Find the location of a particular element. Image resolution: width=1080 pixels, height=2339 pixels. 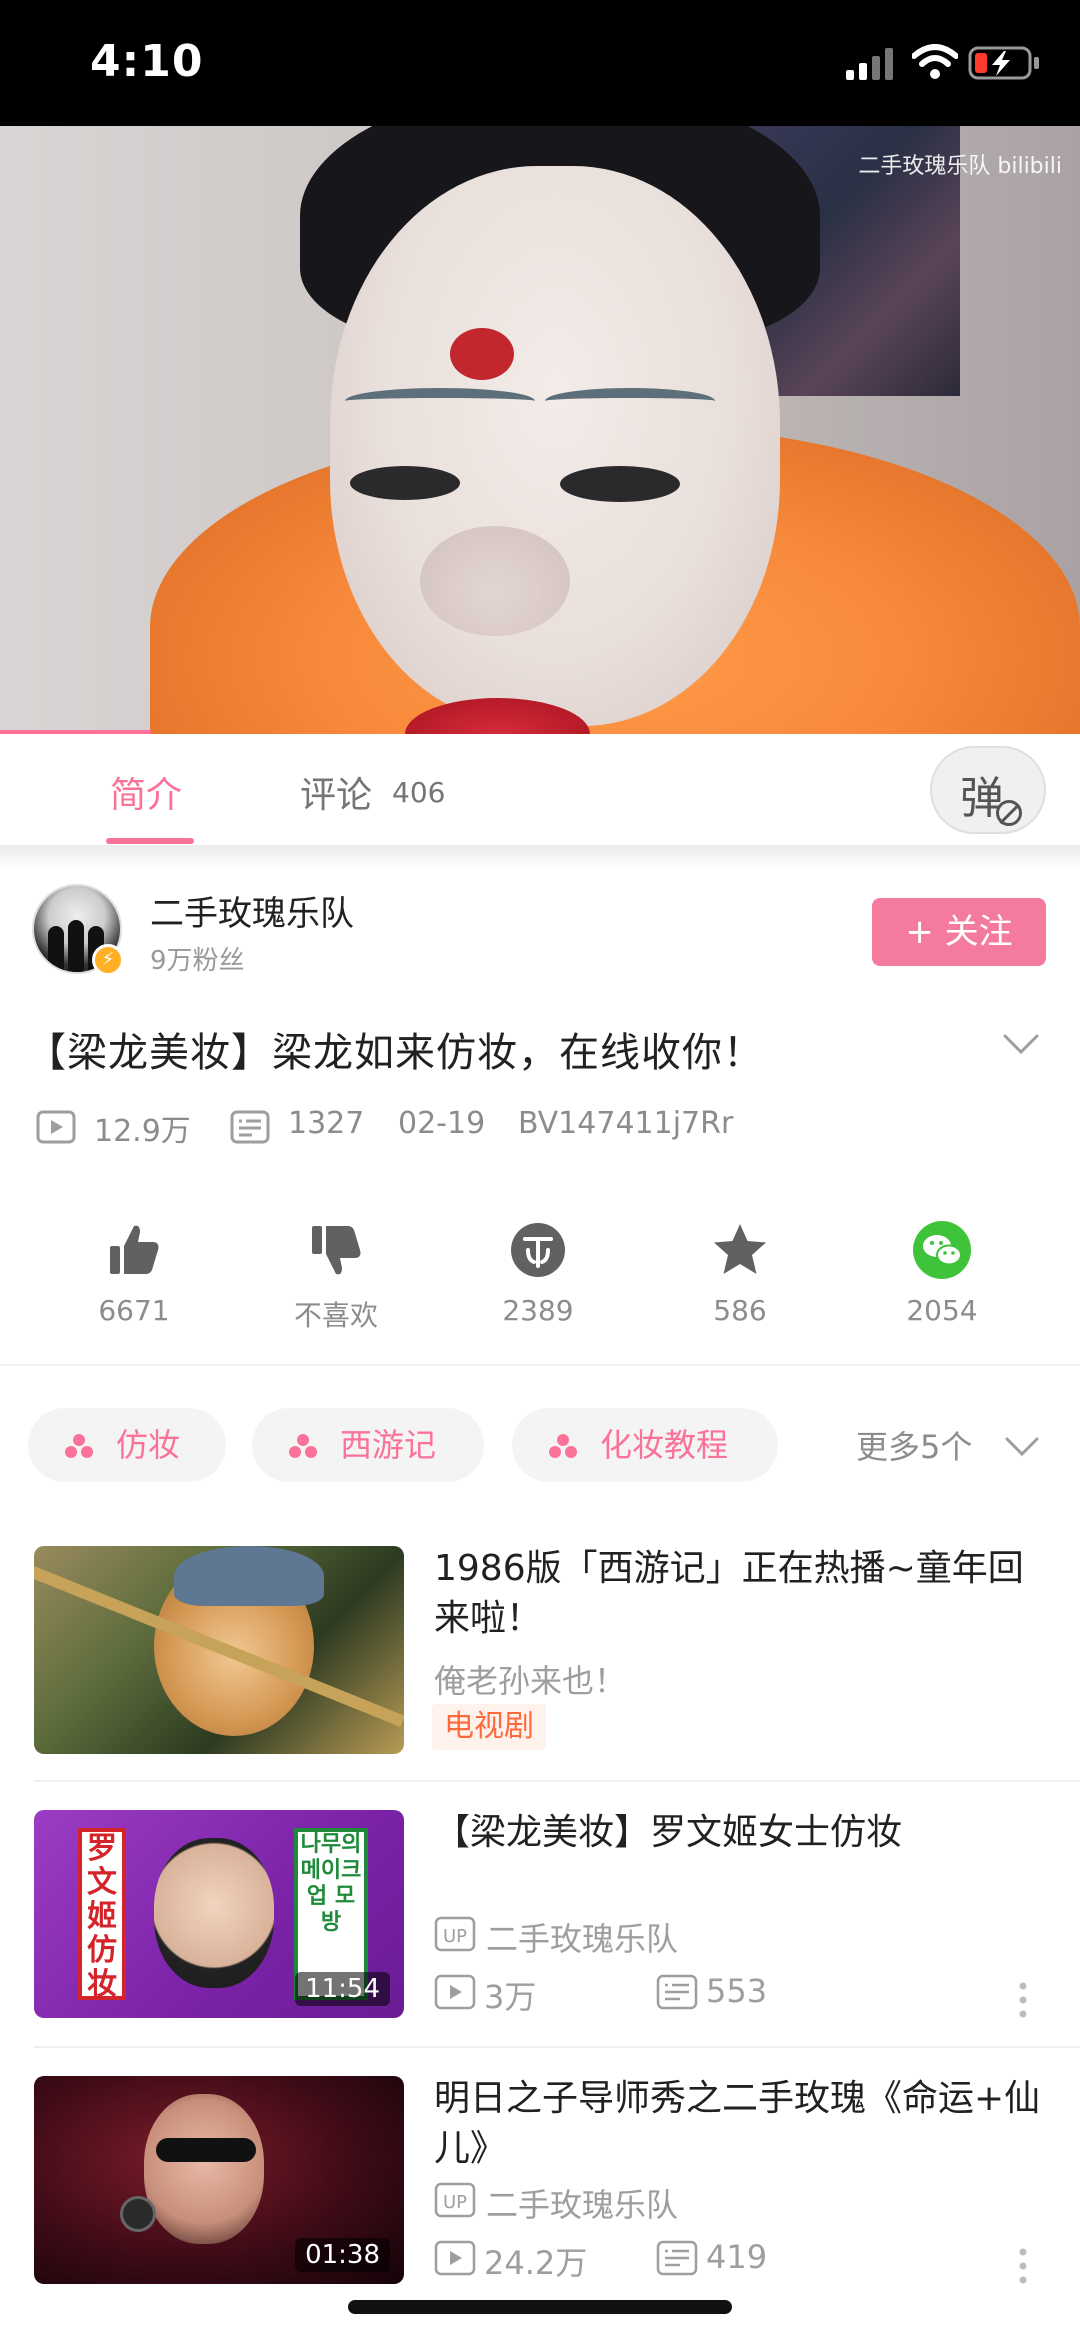

dislike-button: 不喜欢 is located at coordinates (336, 1277).